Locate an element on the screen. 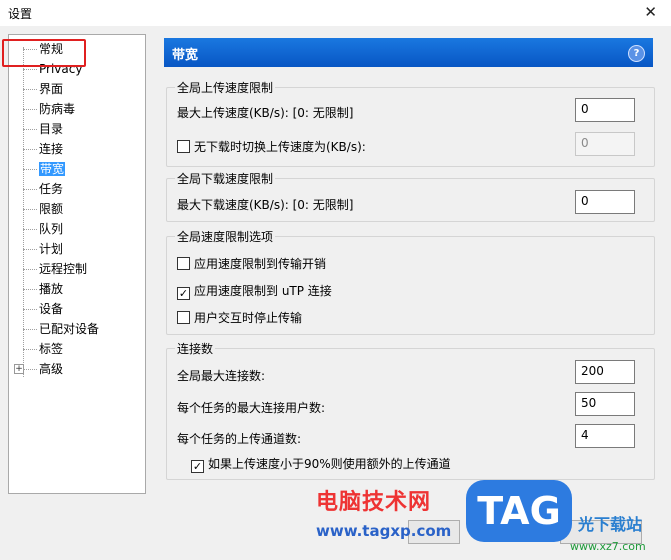 Image resolution: width=671 pixels, height=560 pixels. watermark-site2-url: www.xz7.com is located at coordinates (608, 546).